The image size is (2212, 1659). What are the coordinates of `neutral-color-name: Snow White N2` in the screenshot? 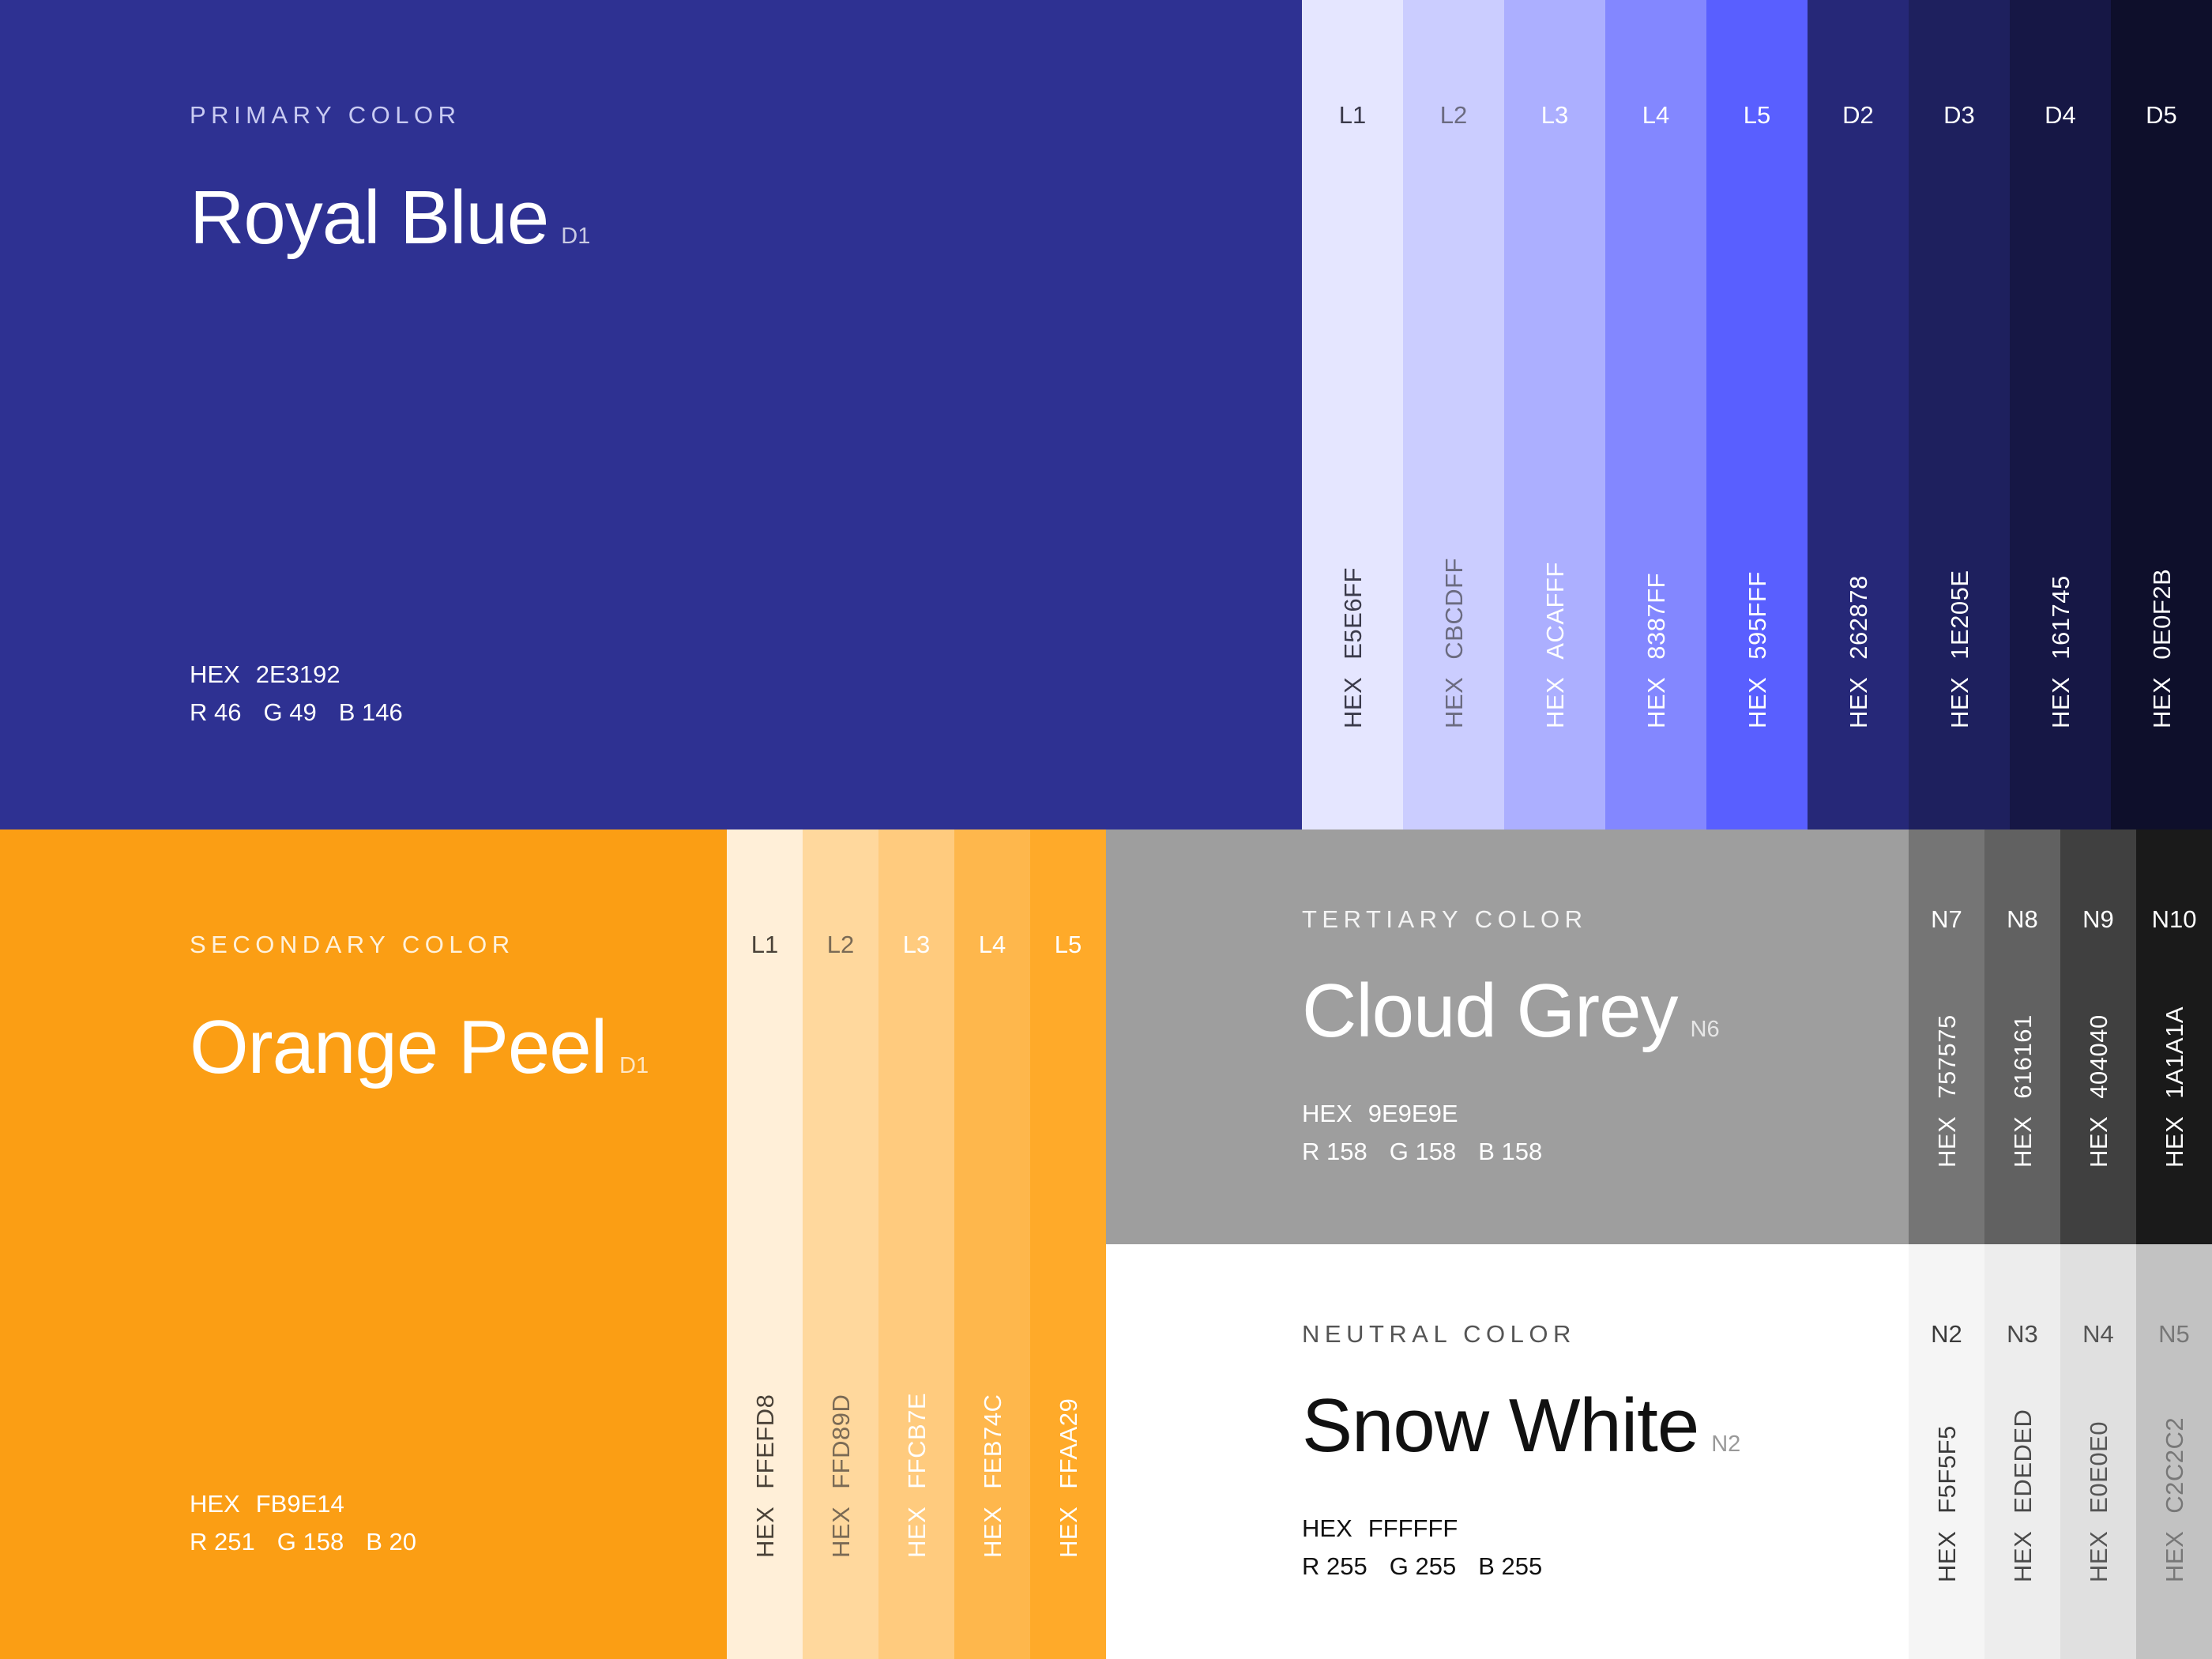 It's located at (1521, 1426).